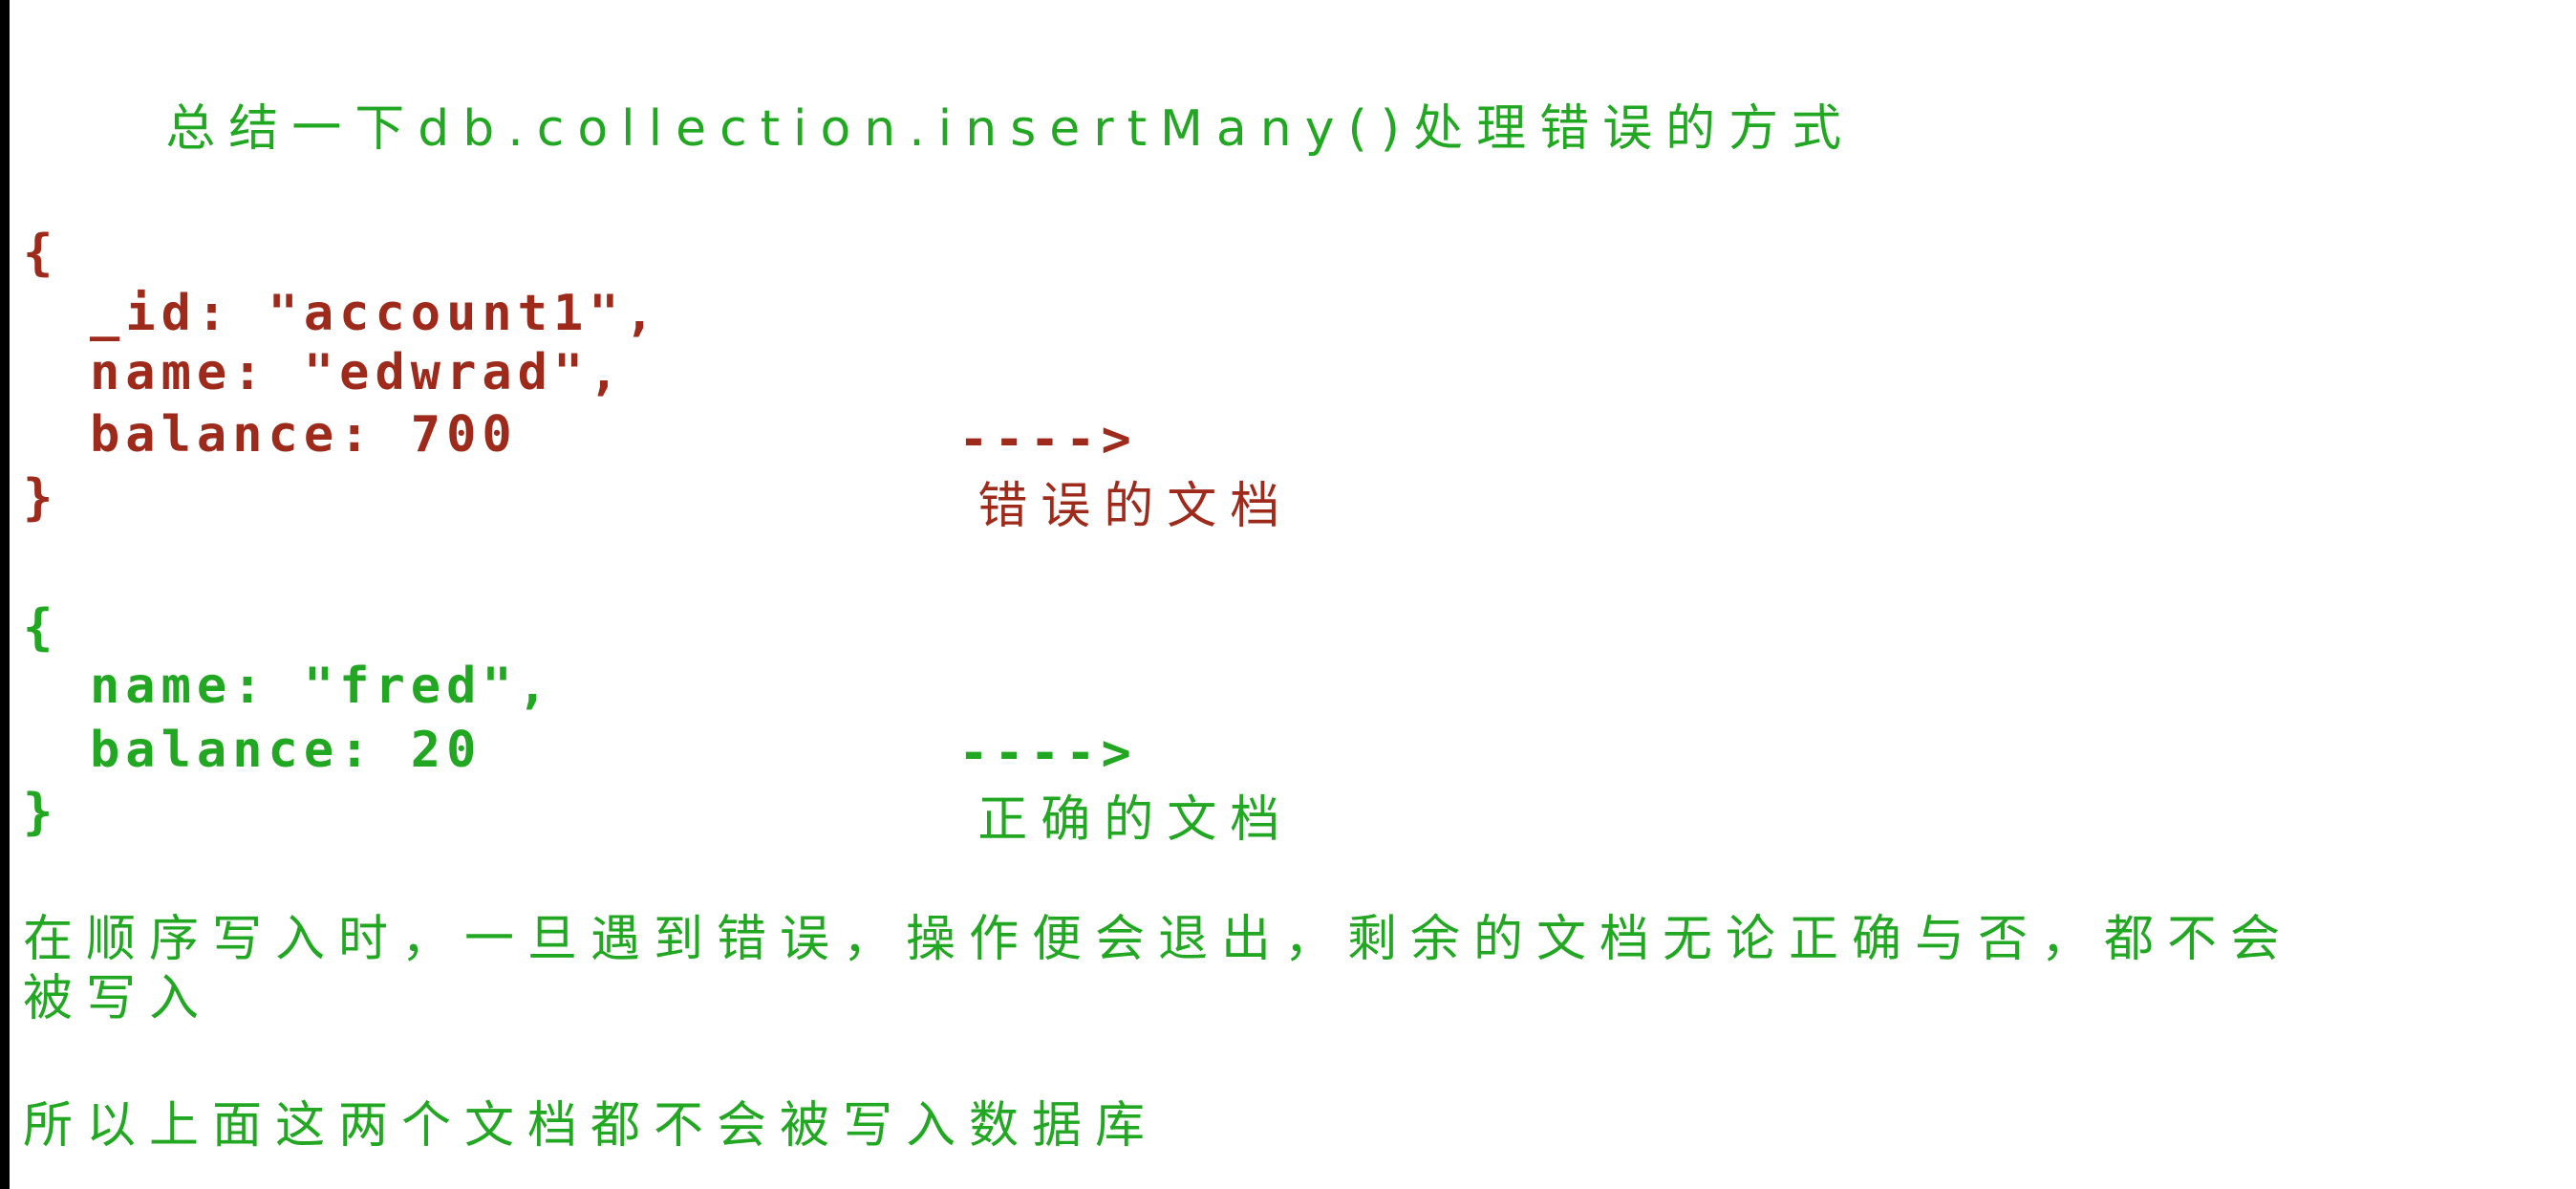 This screenshot has height=1189, width=2576. Describe the element at coordinates (118, 999) in the screenshot. I see `explanation-line-2: 被写入` at that location.